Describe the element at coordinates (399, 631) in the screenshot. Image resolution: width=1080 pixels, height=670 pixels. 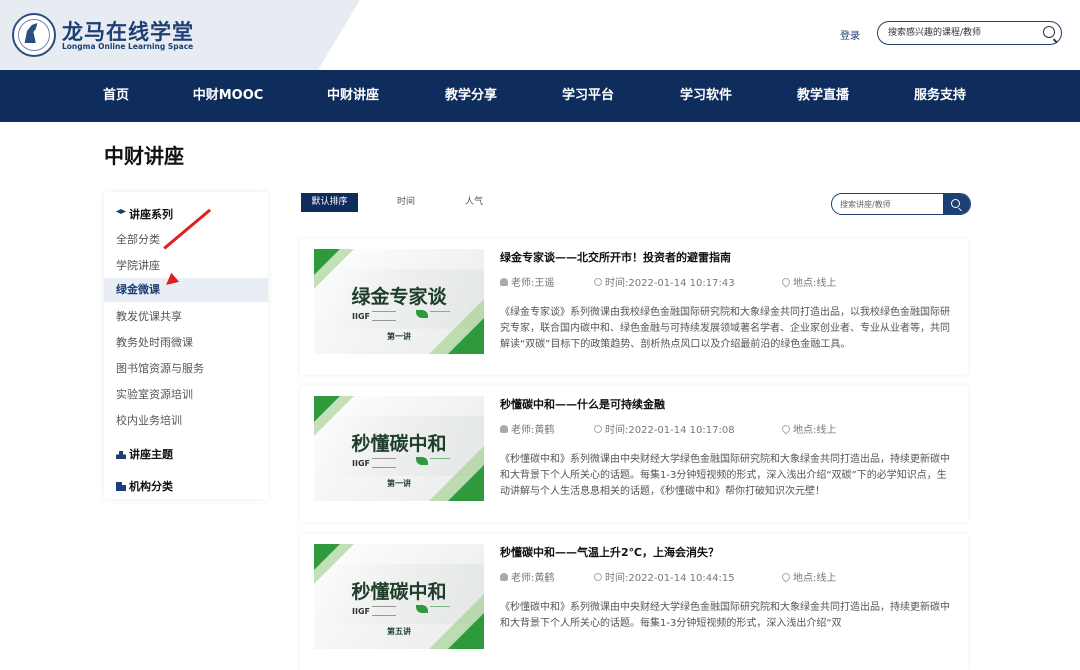
I see `thumb-lesson: 第五讲` at that location.